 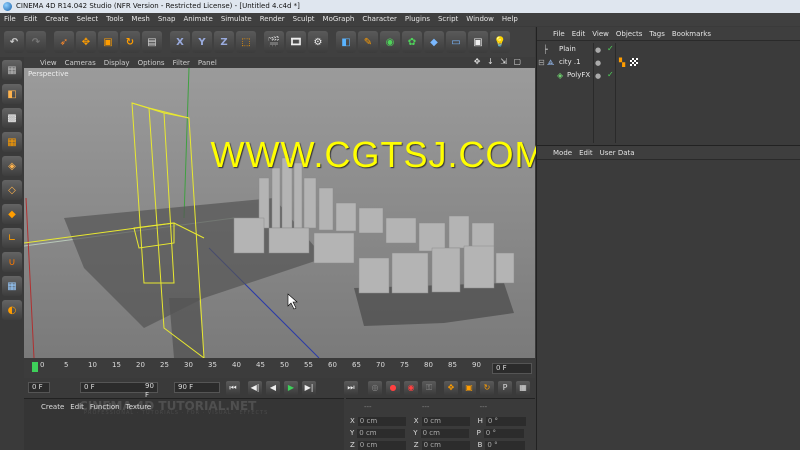 I want to click on deformer-icon: ◆, so click(x=434, y=42).